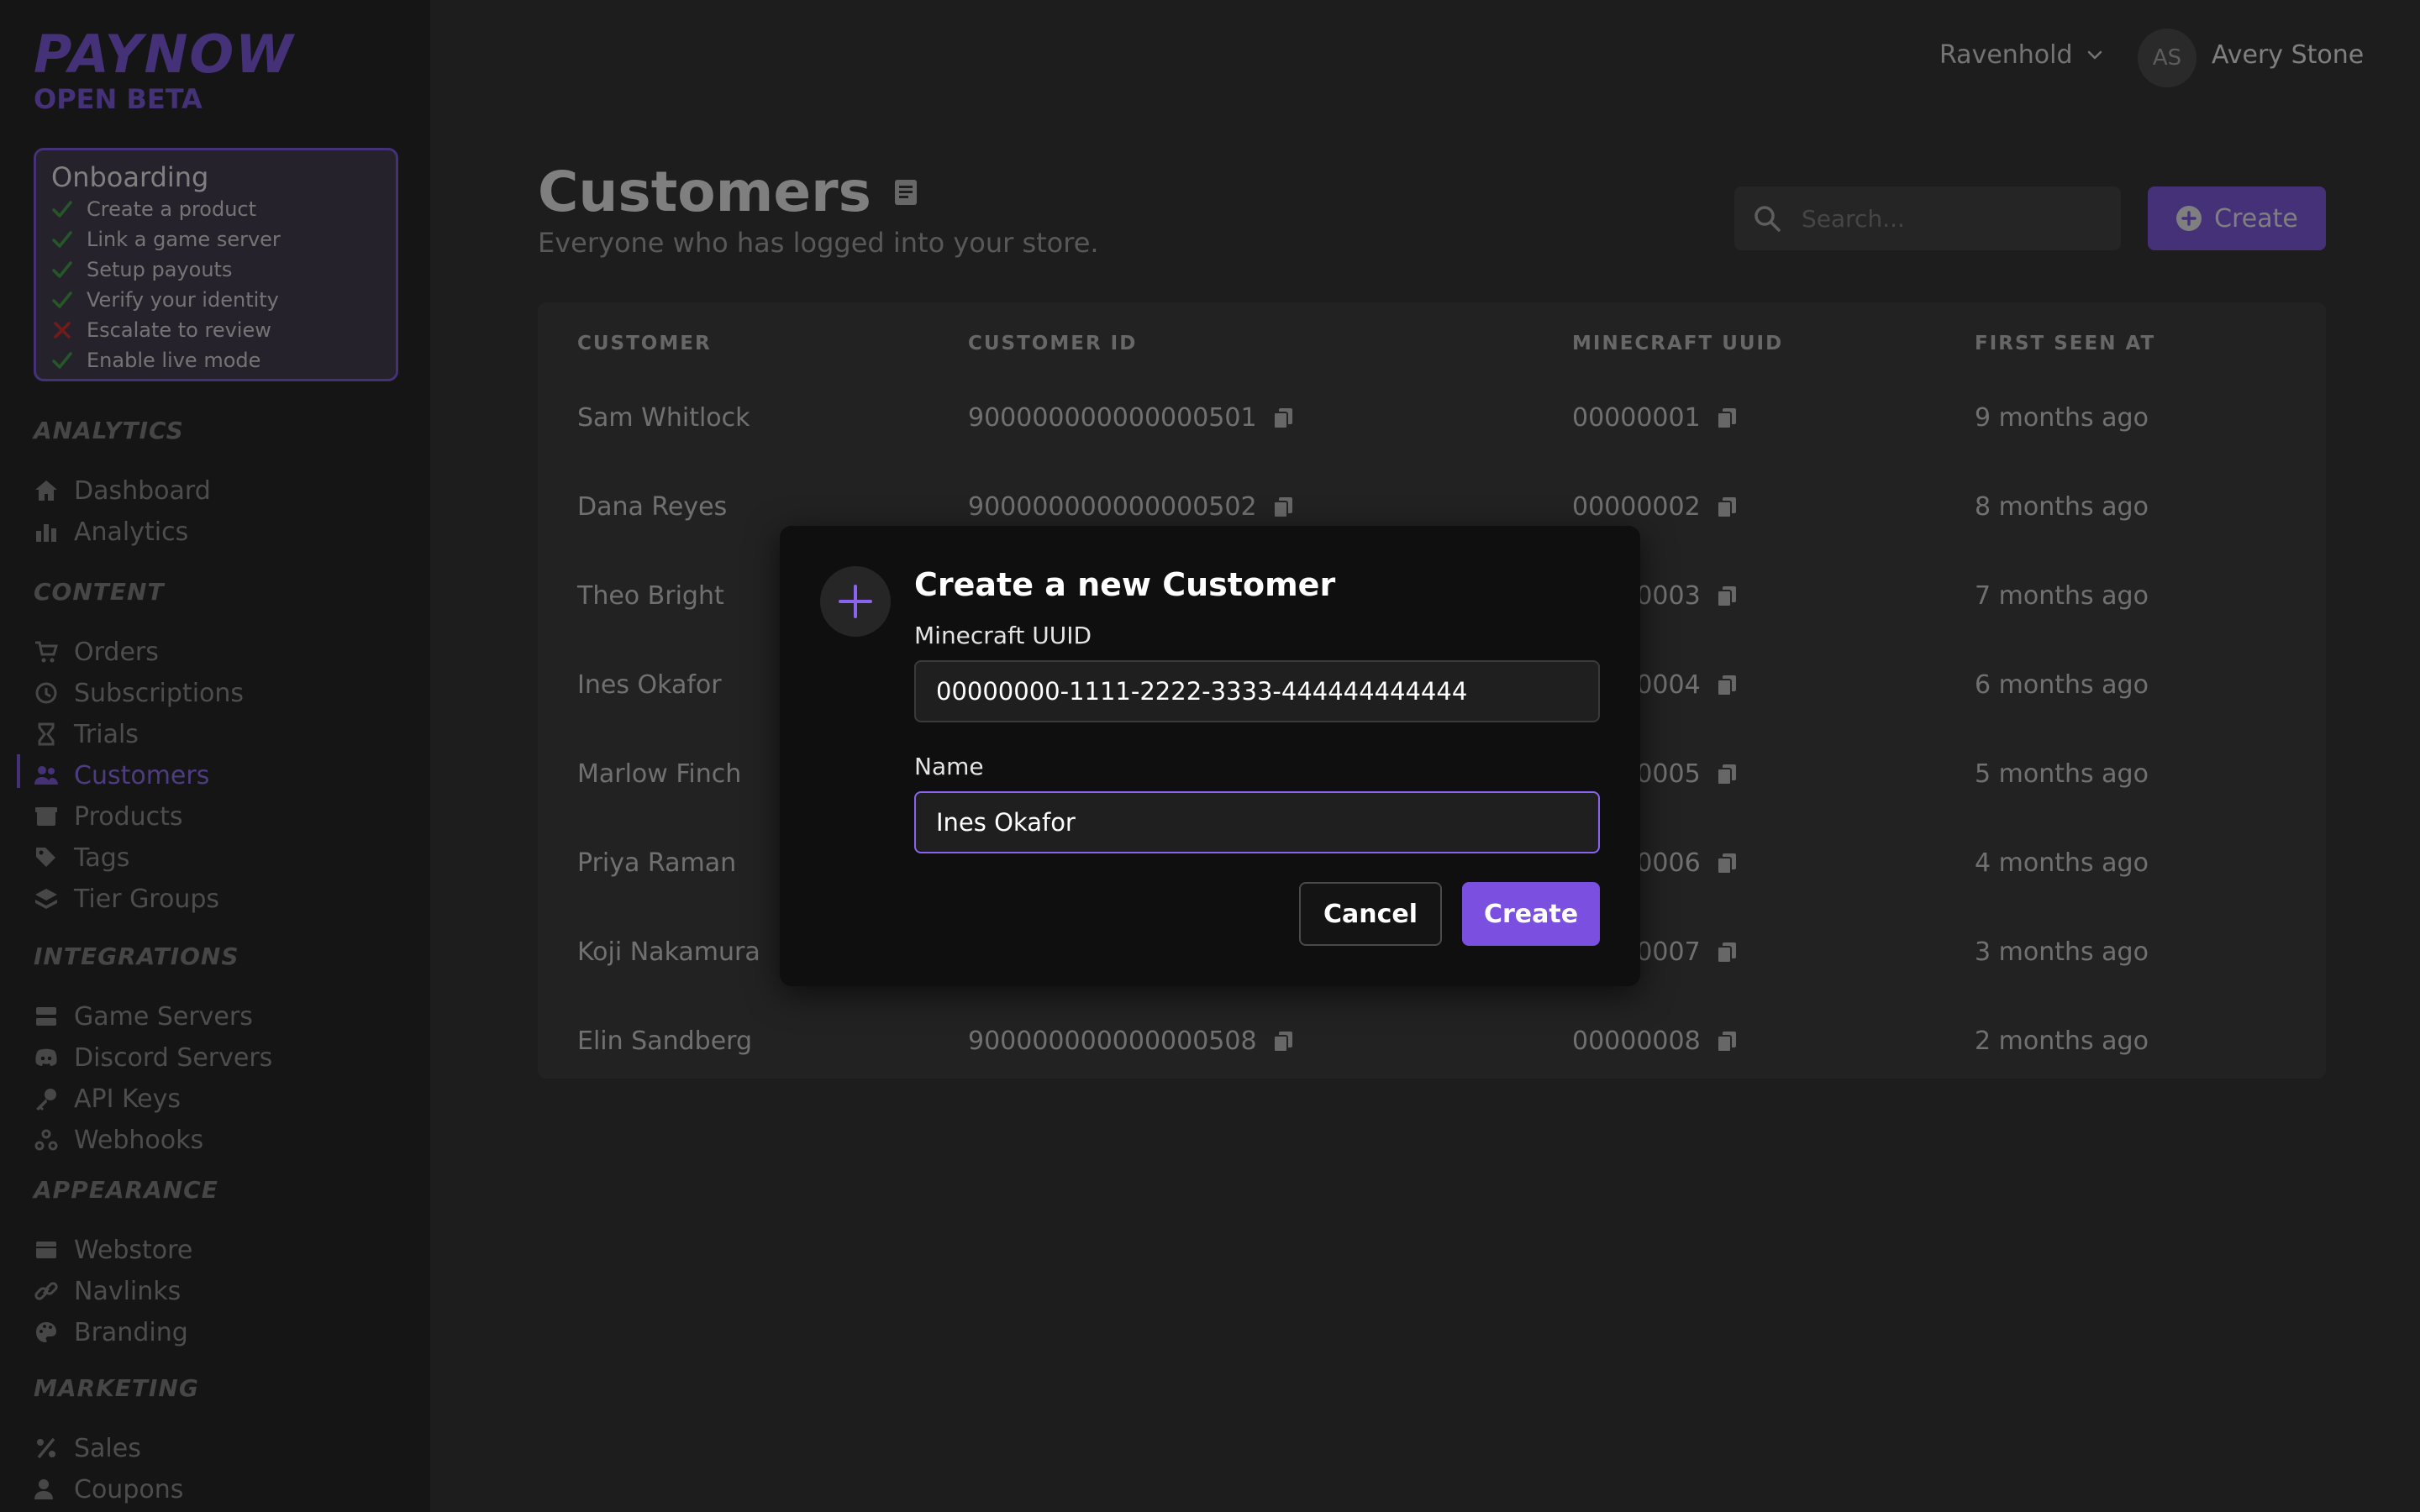 Image resolution: width=2420 pixels, height=1512 pixels. Describe the element at coordinates (1003, 635) in the screenshot. I see `uuid-label: Minecraft UUID` at that location.